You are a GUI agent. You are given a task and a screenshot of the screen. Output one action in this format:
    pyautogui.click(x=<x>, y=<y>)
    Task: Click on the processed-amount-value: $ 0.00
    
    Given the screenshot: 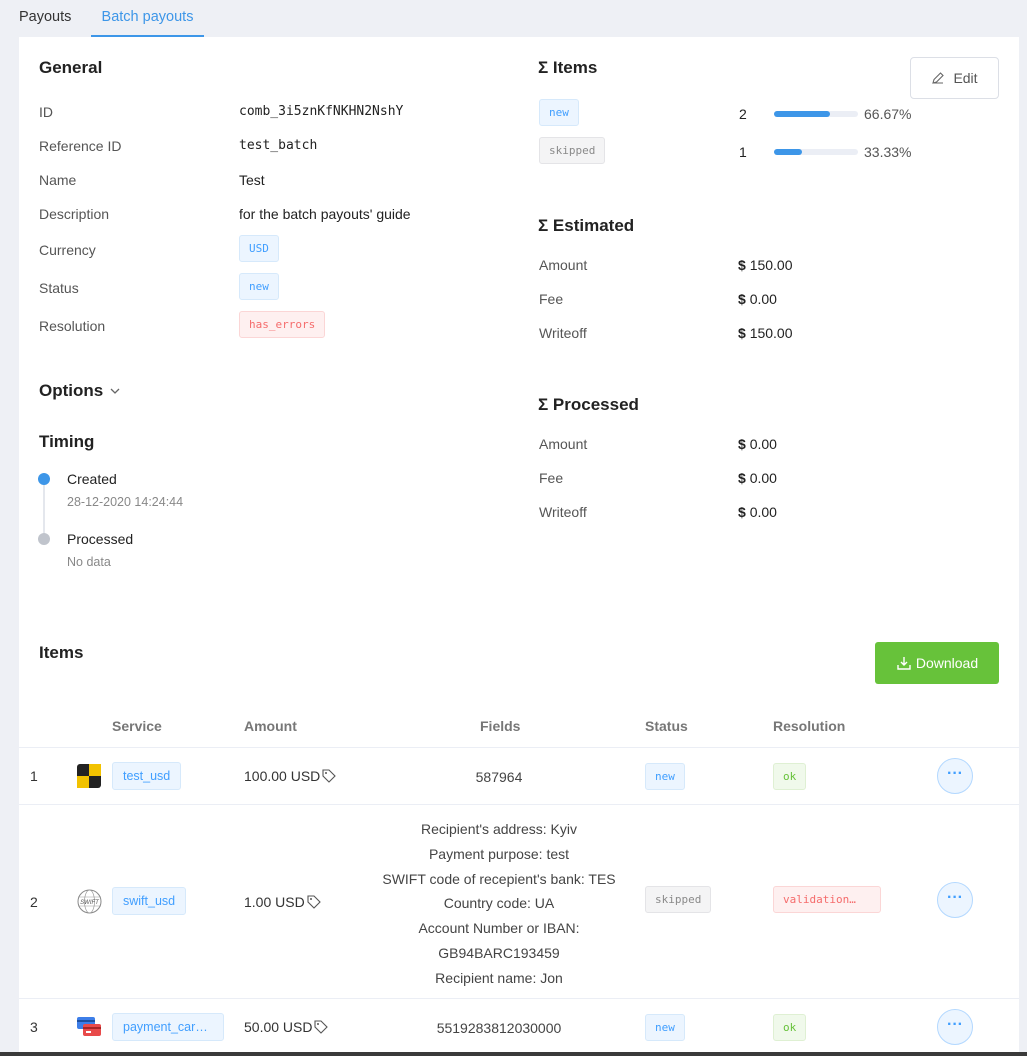 What is the action you would take?
    pyautogui.click(x=757, y=444)
    